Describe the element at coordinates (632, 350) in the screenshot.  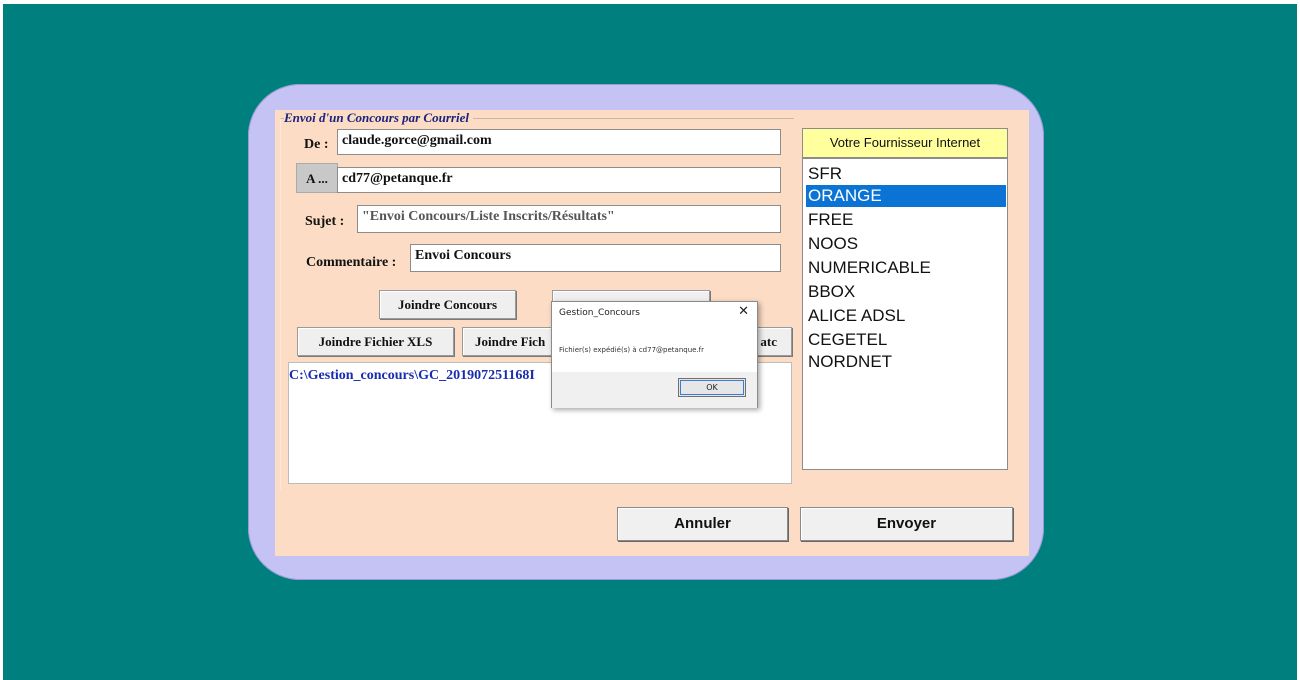
I see `dialog-message: Fichier(s) expédié(s) à cd77@petanque.fr` at that location.